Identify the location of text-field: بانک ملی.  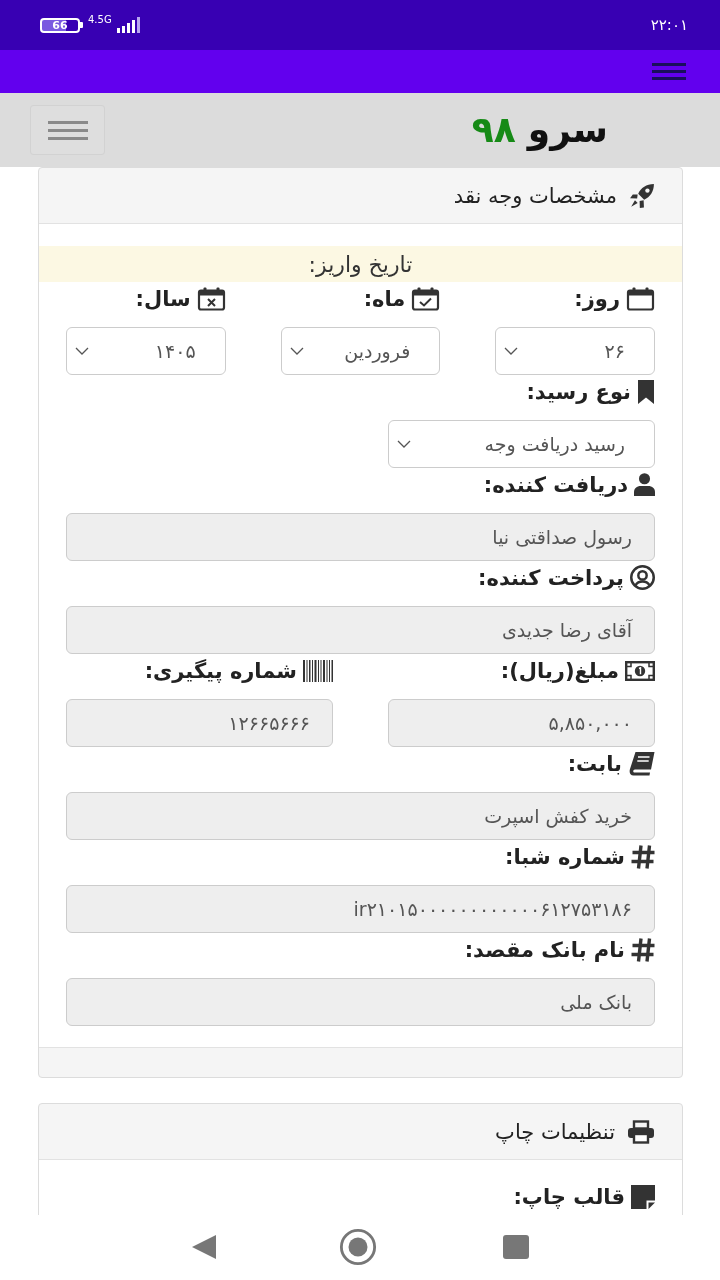
(360, 1002).